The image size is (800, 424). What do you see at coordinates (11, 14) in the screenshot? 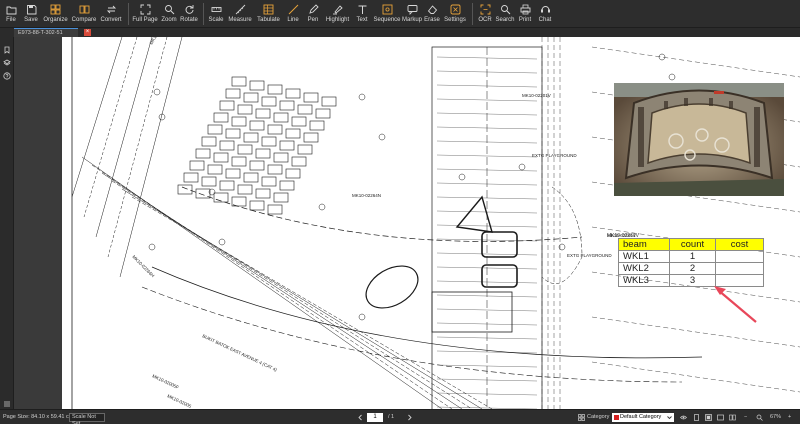
I see `toolbar-file-button: File` at bounding box center [11, 14].